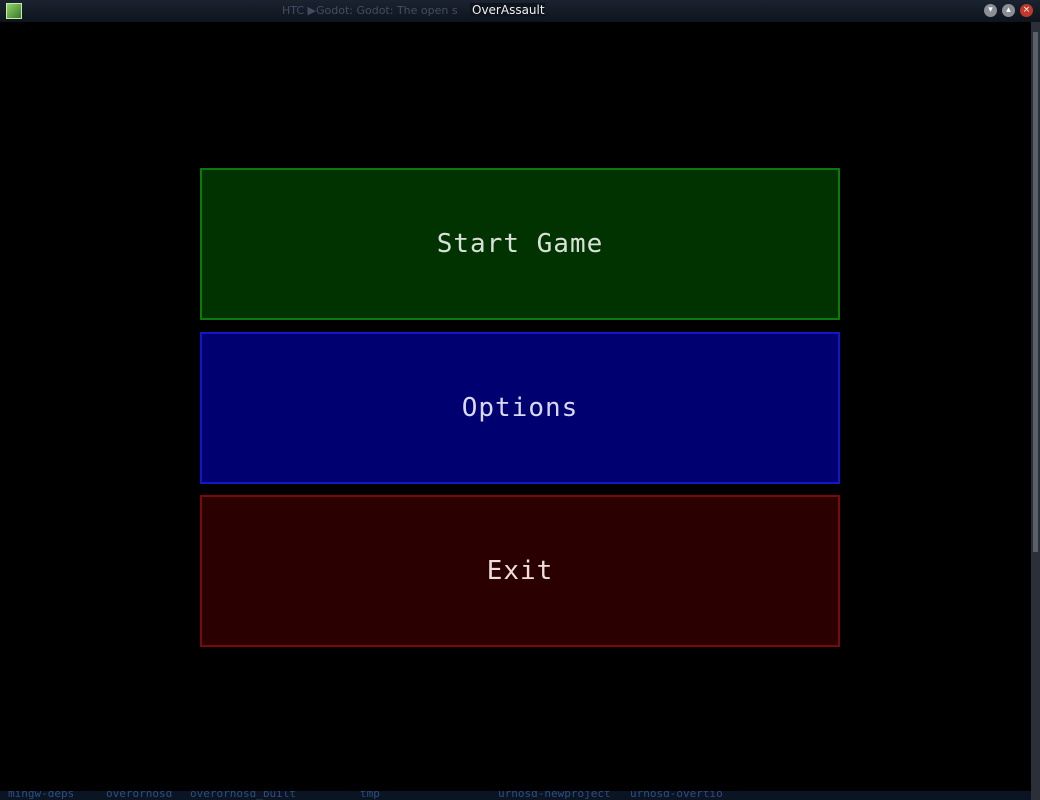 The height and width of the screenshot is (800, 1040). I want to click on background-scrollbar, so click(1035, 411).